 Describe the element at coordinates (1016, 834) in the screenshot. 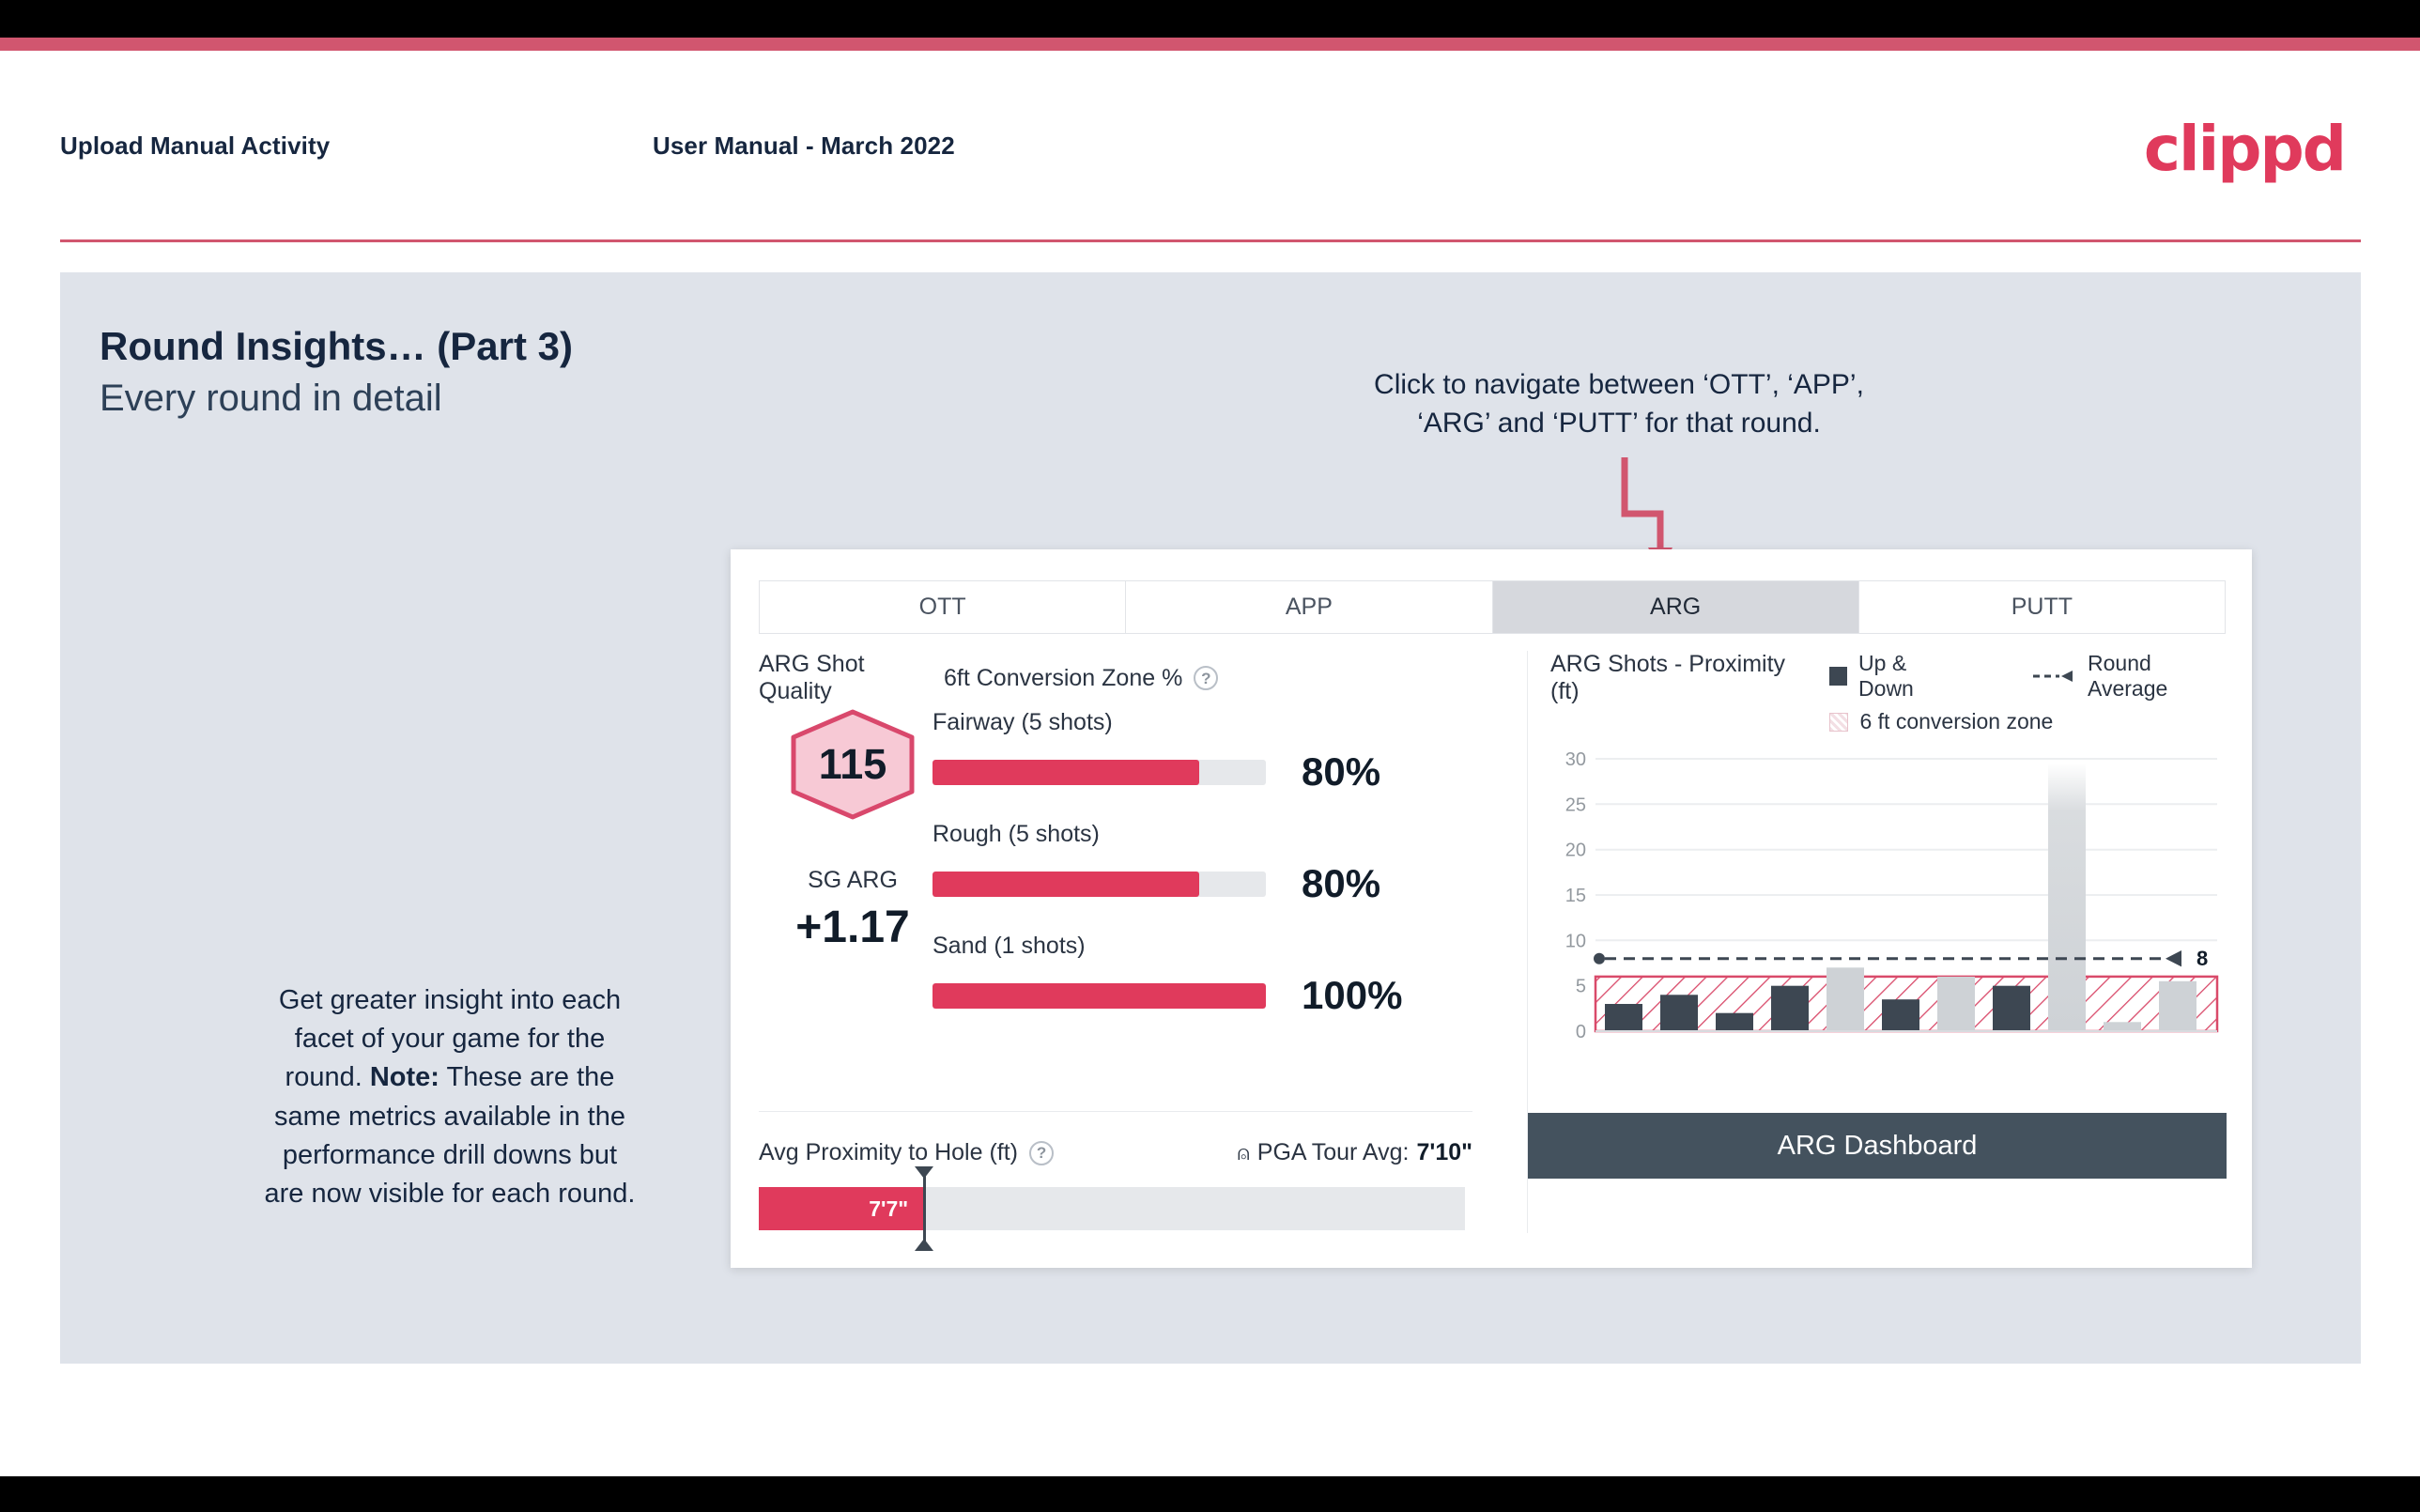

I see `conversion-name-rough: Rough (5 shots)` at that location.